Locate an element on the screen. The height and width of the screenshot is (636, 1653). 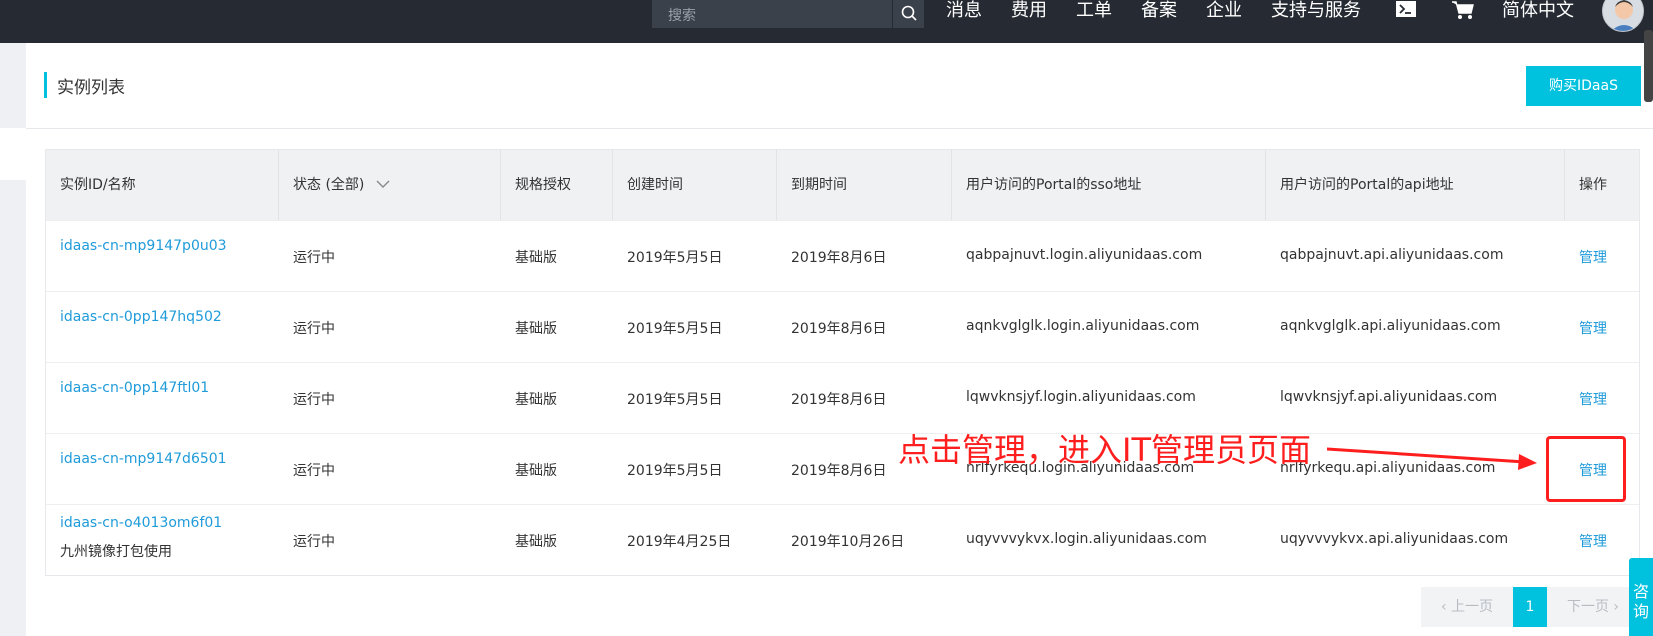
created-cell: 2019年4月25日 is located at coordinates (679, 542).